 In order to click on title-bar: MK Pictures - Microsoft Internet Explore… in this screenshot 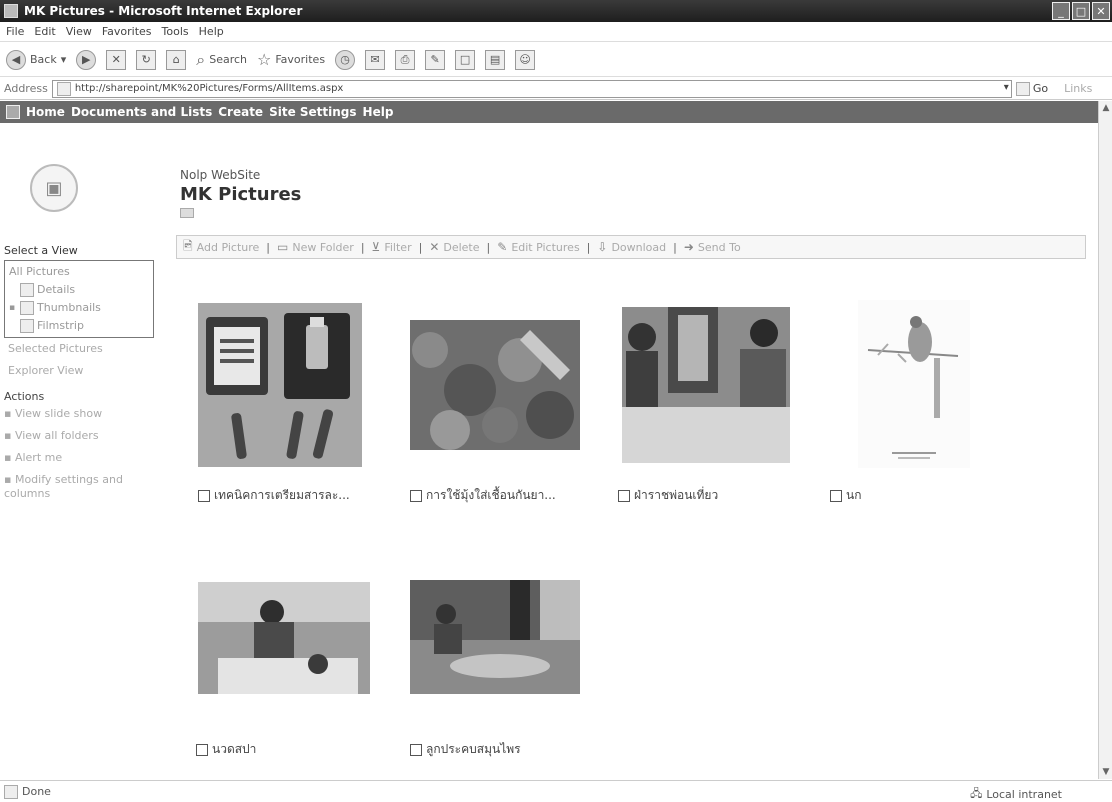, I will do `click(556, 11)`.